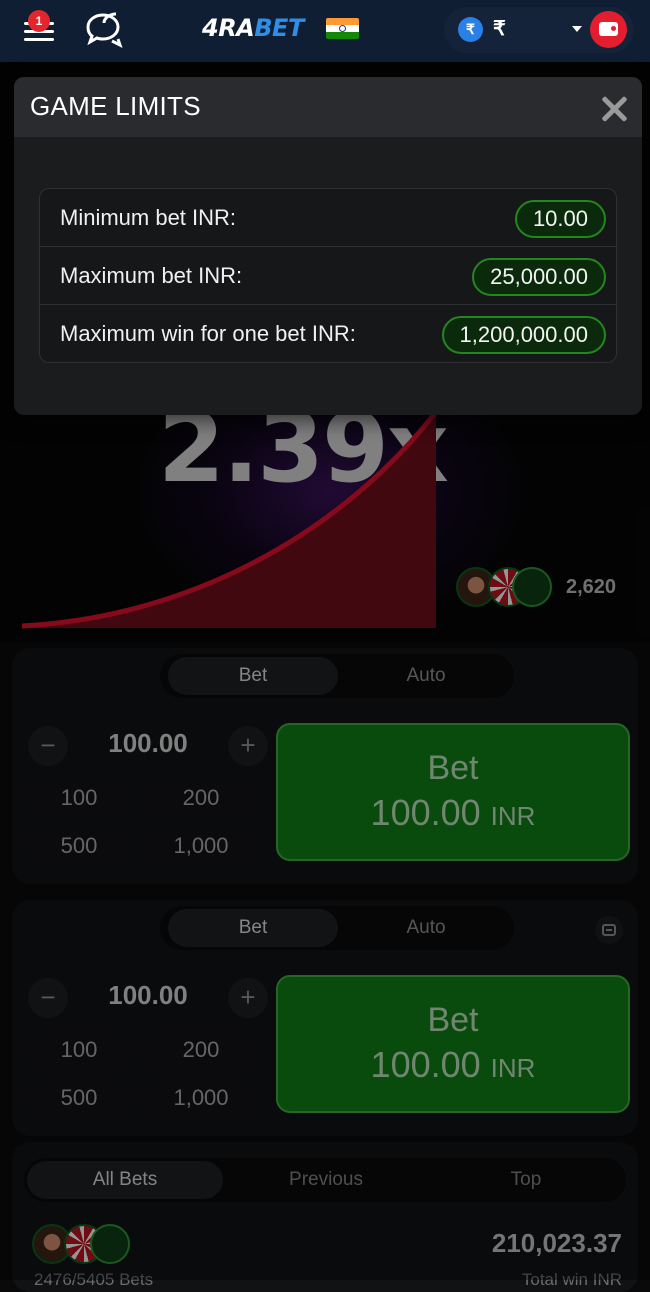 The width and height of the screenshot is (650, 1292). What do you see at coordinates (499, 29) in the screenshot?
I see `balance-currency: ₹` at bounding box center [499, 29].